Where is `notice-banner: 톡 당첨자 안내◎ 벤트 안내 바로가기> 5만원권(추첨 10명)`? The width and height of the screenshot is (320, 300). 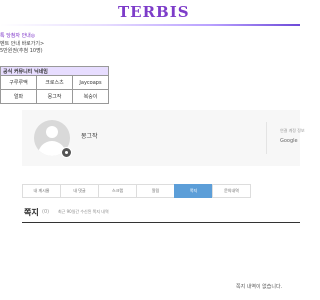 notice-banner: 톡 당첨자 안내◎ 벤트 안내 바로가기> 5만원권(추첨 10명) is located at coordinates (22, 44).